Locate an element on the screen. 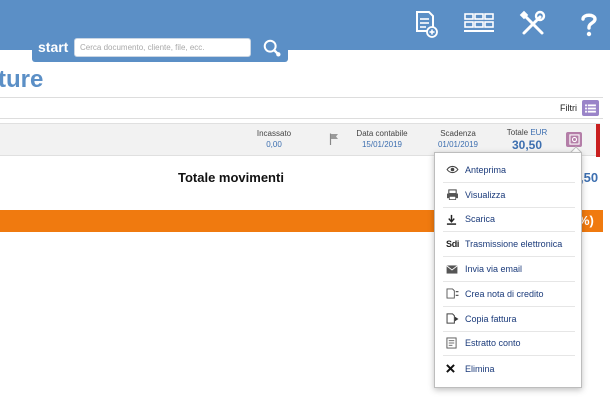 The image size is (610, 400). menu-item-label: Copia fattura is located at coordinates (491, 318).